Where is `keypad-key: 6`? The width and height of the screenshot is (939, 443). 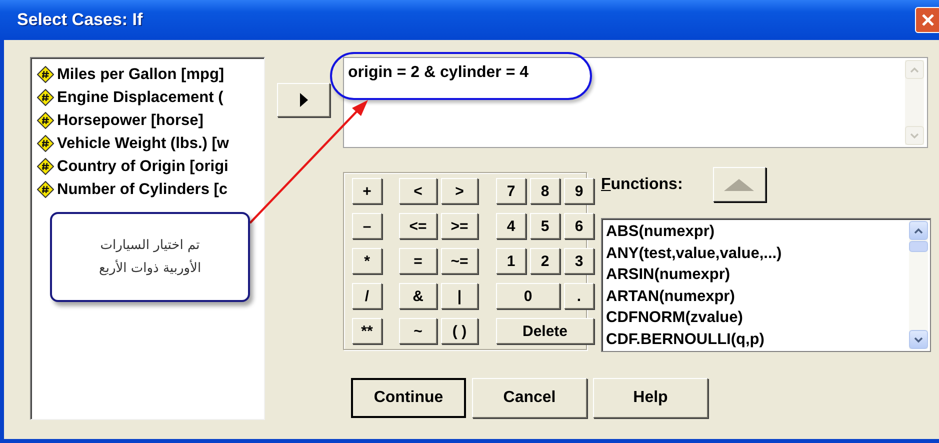
keypad-key: 6 is located at coordinates (579, 226).